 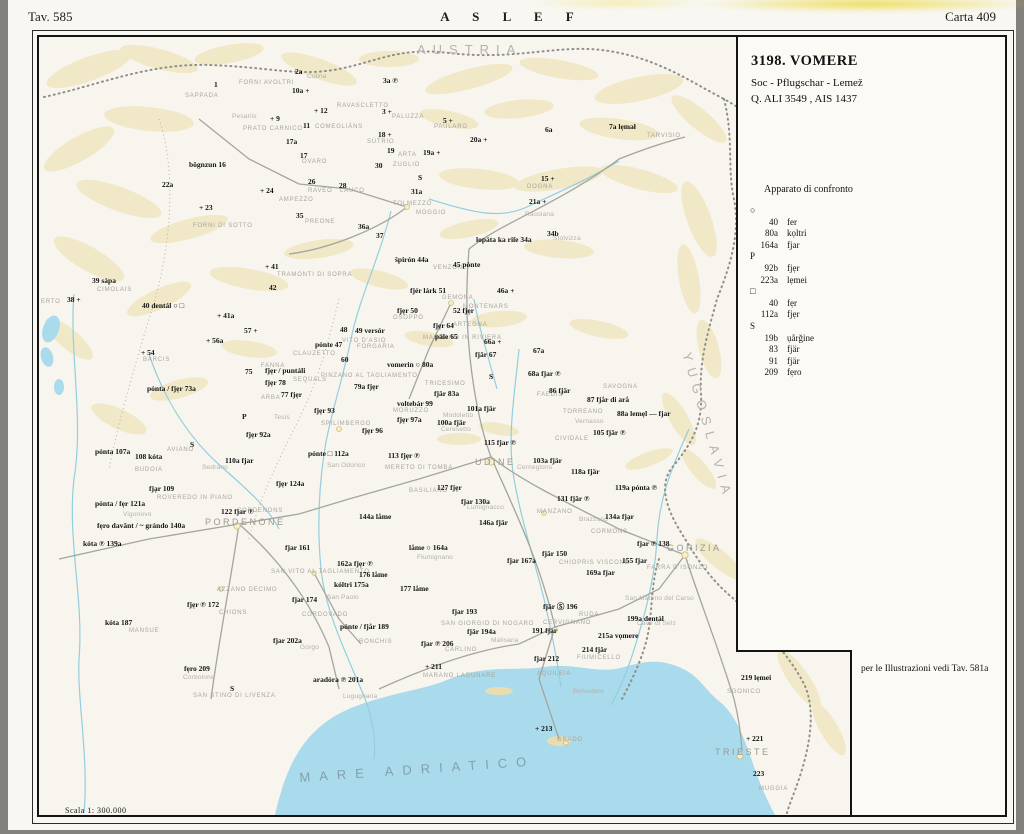 What do you see at coordinates (618, 4) in the screenshot?
I see `scan-smudge` at bounding box center [618, 4].